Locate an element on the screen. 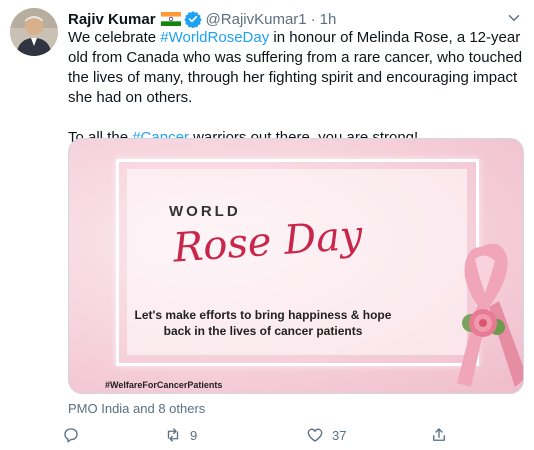 The height and width of the screenshot is (450, 534). text-segment: We celebrate is located at coordinates (114, 37).